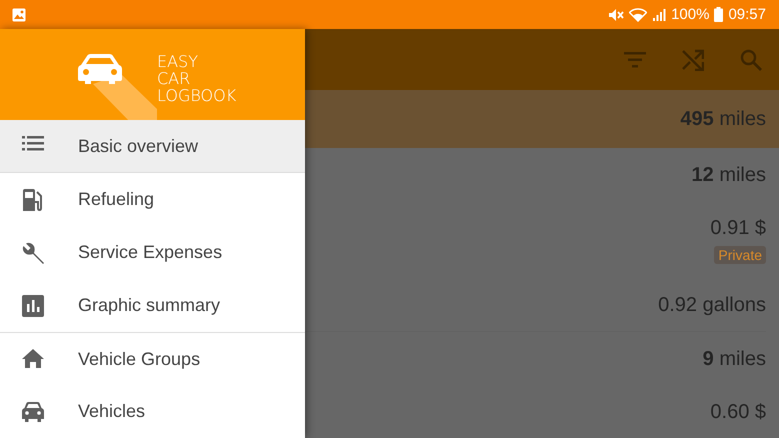 Image resolution: width=779 pixels, height=438 pixels. What do you see at coordinates (738, 228) in the screenshot?
I see `entry-value: 0.91 $` at bounding box center [738, 228].